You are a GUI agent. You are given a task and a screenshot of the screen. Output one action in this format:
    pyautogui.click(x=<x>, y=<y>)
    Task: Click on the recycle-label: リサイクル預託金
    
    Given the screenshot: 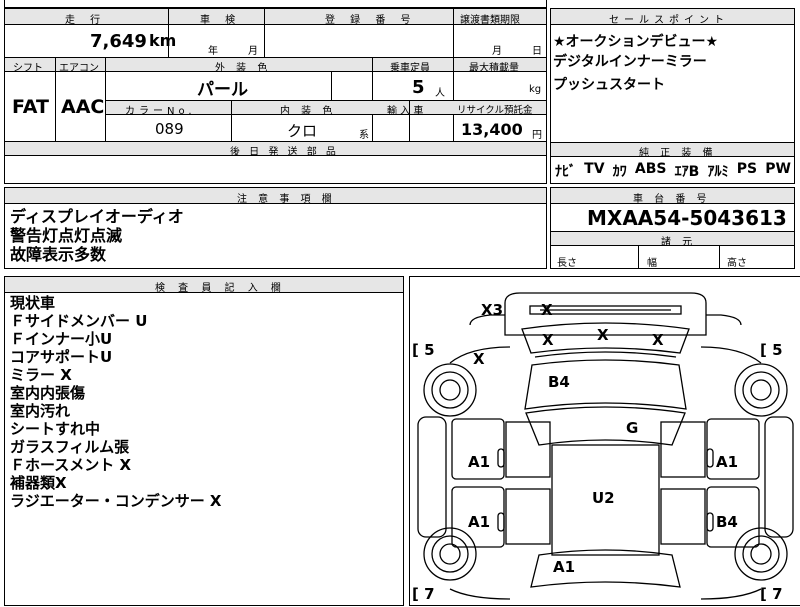 What is the action you would take?
    pyautogui.click(x=495, y=110)
    